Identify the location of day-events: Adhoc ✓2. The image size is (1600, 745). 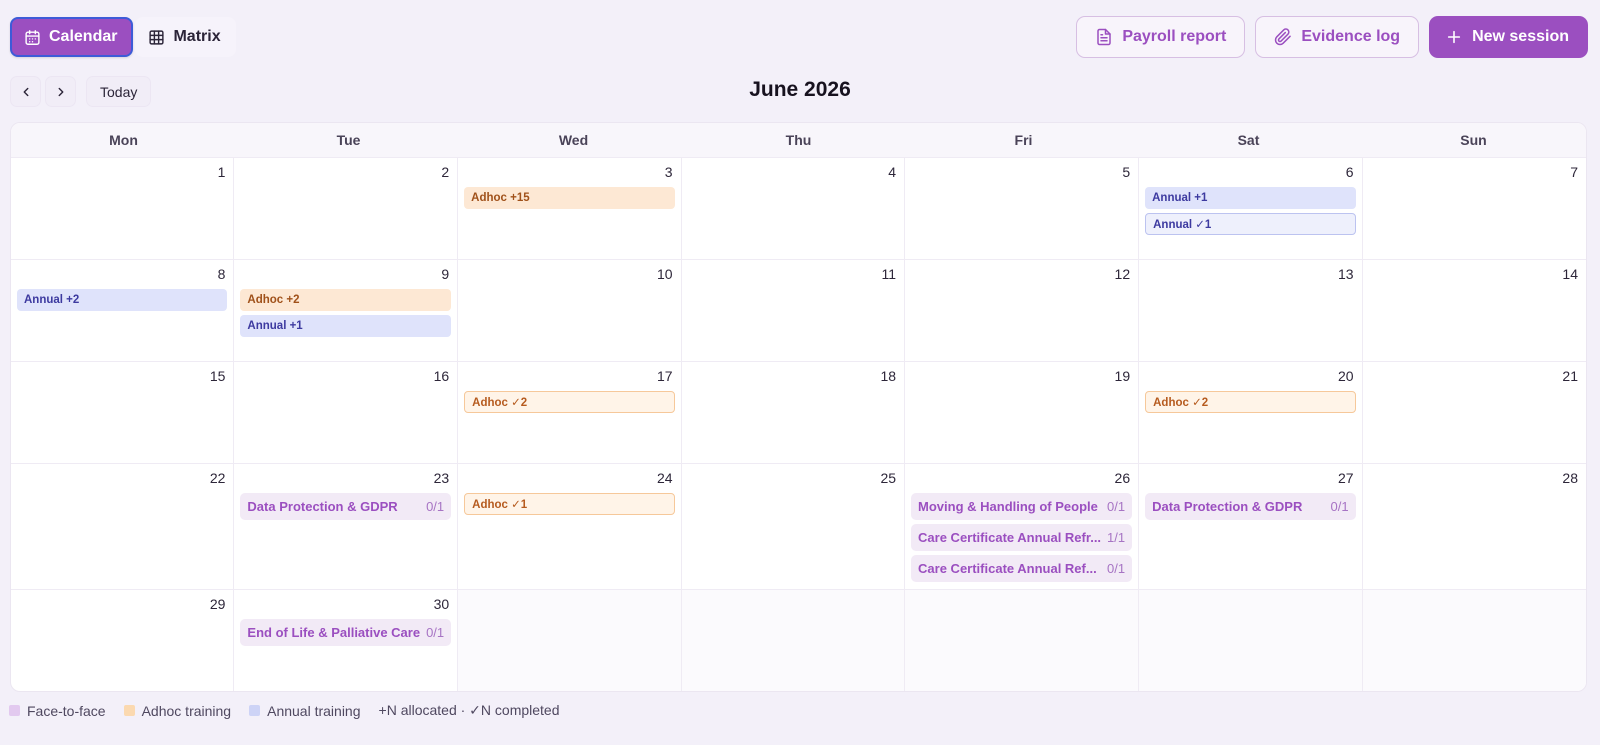
(1250, 402).